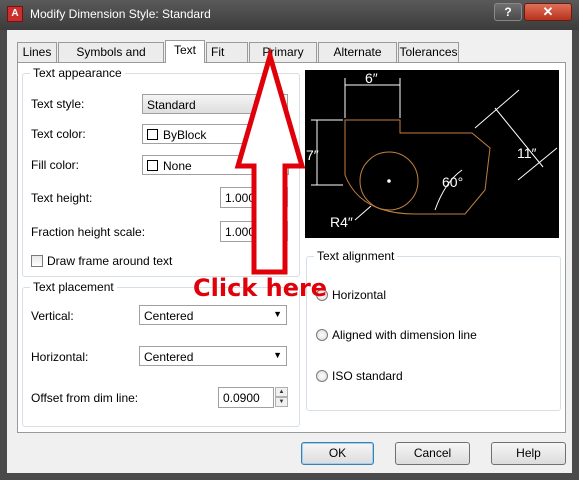 This screenshot has width=579, height=480. What do you see at coordinates (270, 161) in the screenshot?
I see `annotation-arrow-icon` at bounding box center [270, 161].